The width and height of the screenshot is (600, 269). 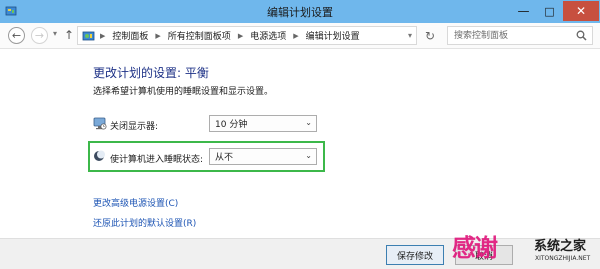 What do you see at coordinates (88, 35) in the screenshot?
I see `control-panel-icon` at bounding box center [88, 35].